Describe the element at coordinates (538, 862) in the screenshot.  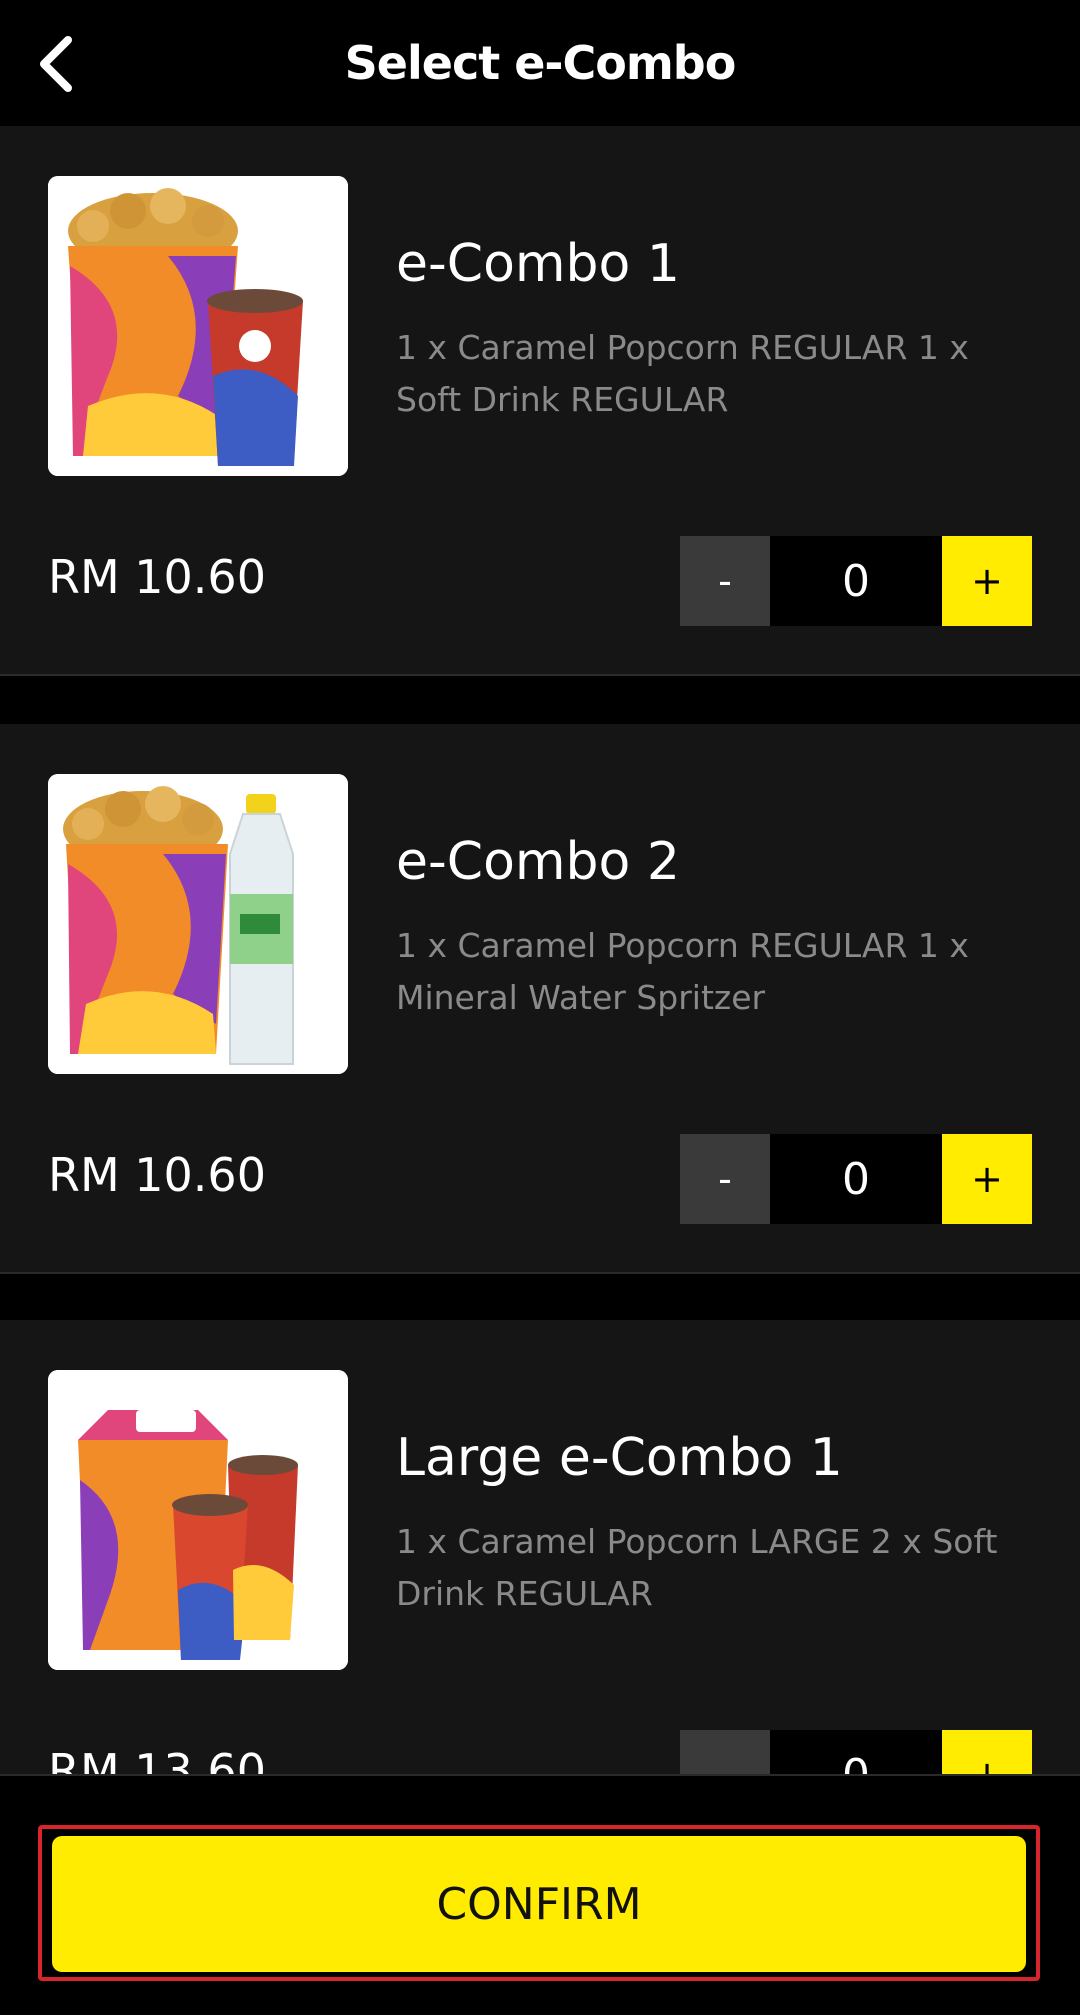
I see `combo-name: e-Combo 2` at that location.